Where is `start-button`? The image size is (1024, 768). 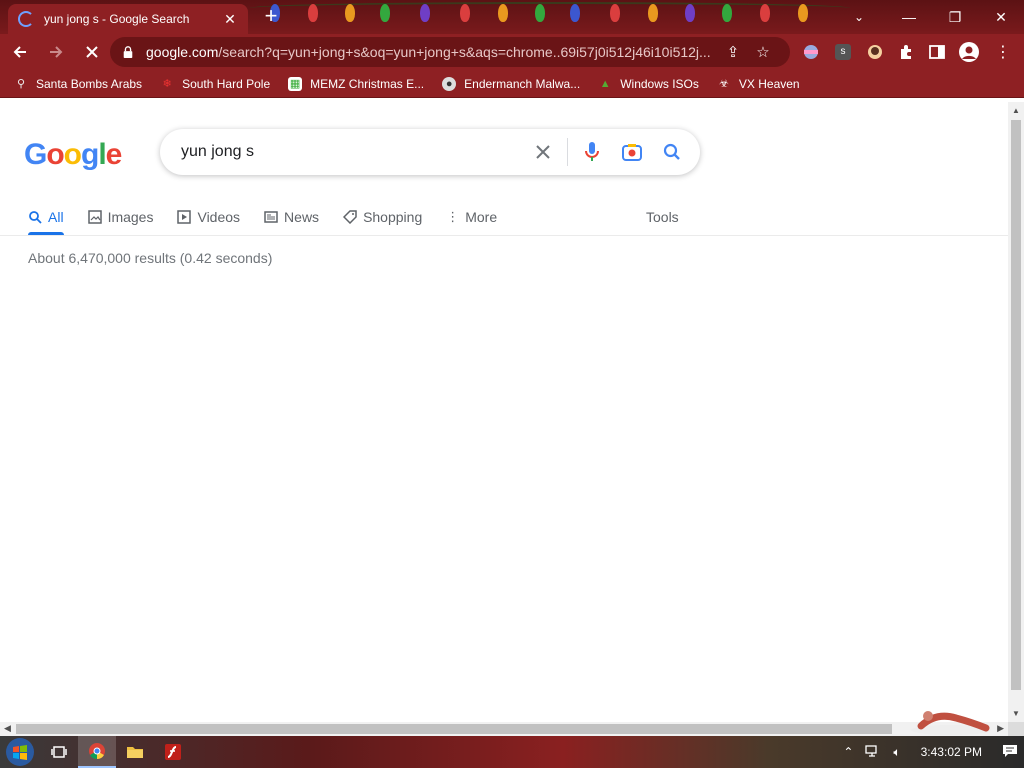
start-button is located at coordinates (20, 752).